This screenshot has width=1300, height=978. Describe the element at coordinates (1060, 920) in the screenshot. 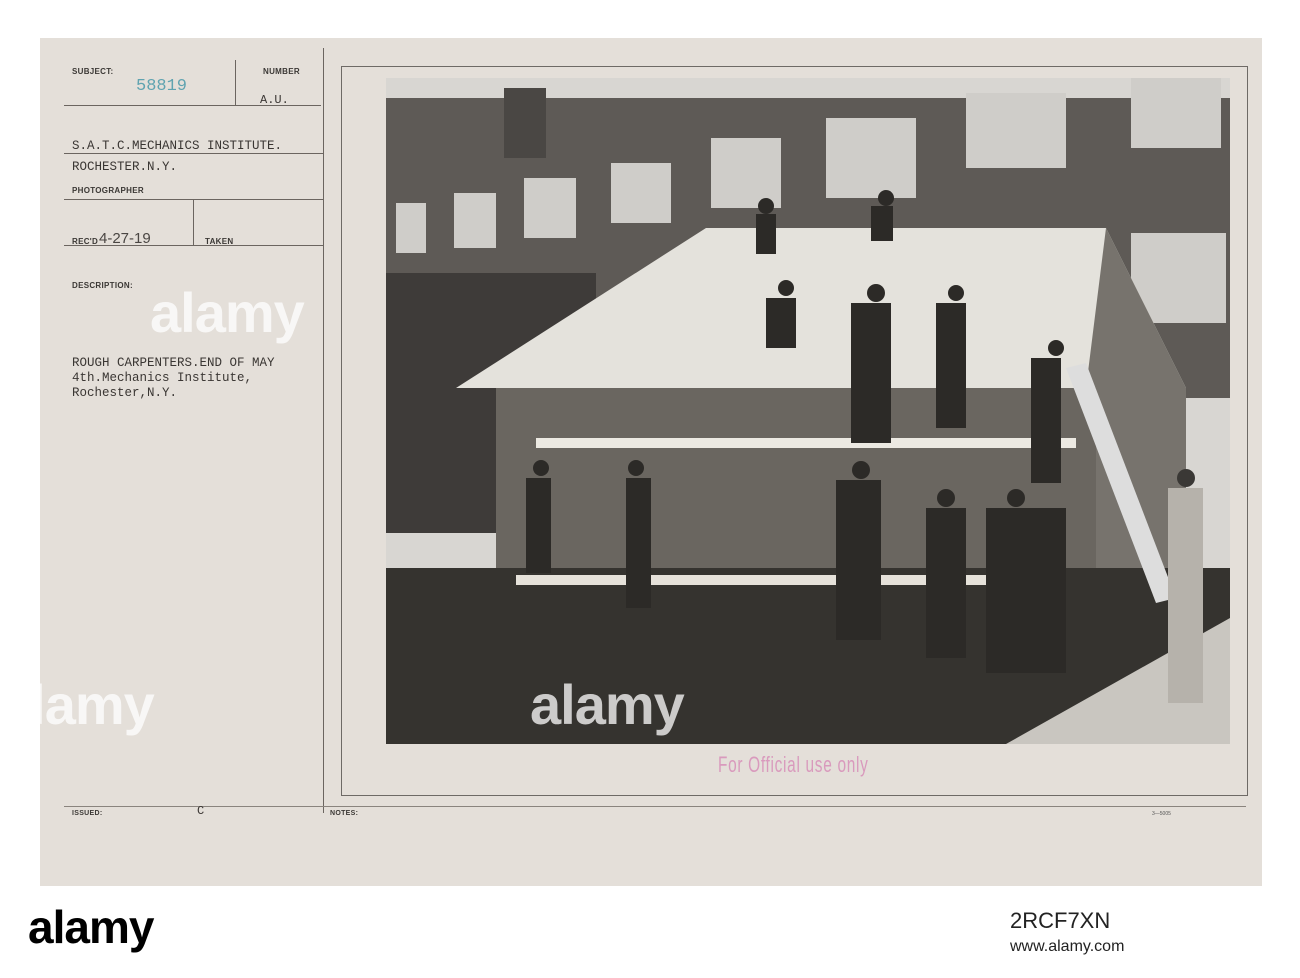

I see `image-id: 2RCF7XN` at that location.